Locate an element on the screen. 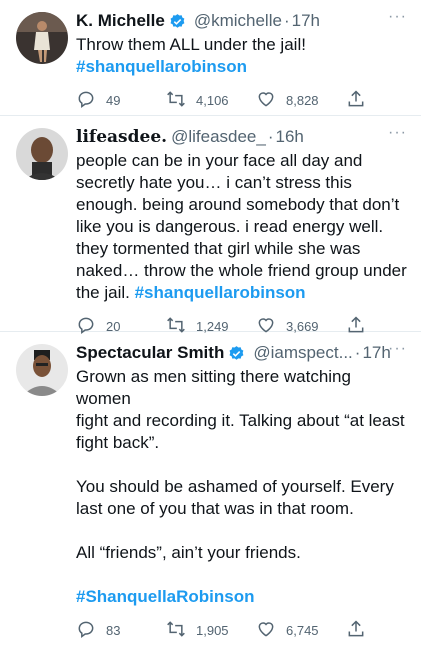 The width and height of the screenshot is (421, 652). text-line: enough. being around somebody that don’t is located at coordinates (238, 204).